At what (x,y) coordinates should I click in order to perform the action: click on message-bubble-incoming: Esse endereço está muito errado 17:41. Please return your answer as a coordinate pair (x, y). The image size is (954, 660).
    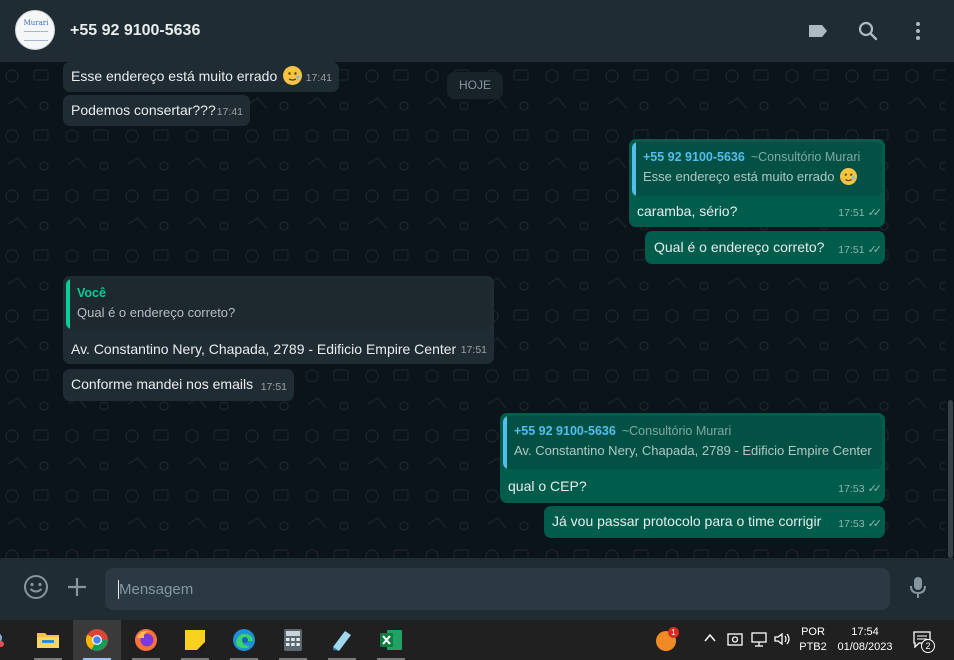
    Looking at the image, I should click on (201, 77).